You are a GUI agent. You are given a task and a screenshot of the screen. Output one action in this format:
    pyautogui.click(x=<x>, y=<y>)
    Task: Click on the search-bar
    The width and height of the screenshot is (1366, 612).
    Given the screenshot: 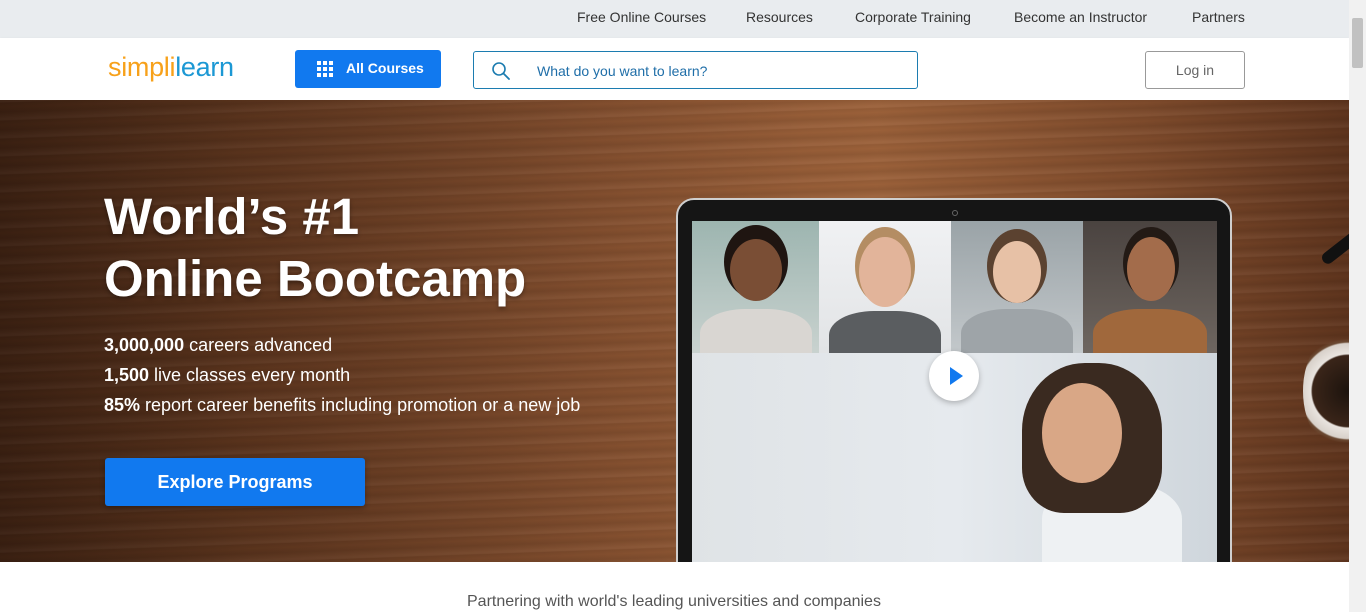 What is the action you would take?
    pyautogui.click(x=695, y=70)
    